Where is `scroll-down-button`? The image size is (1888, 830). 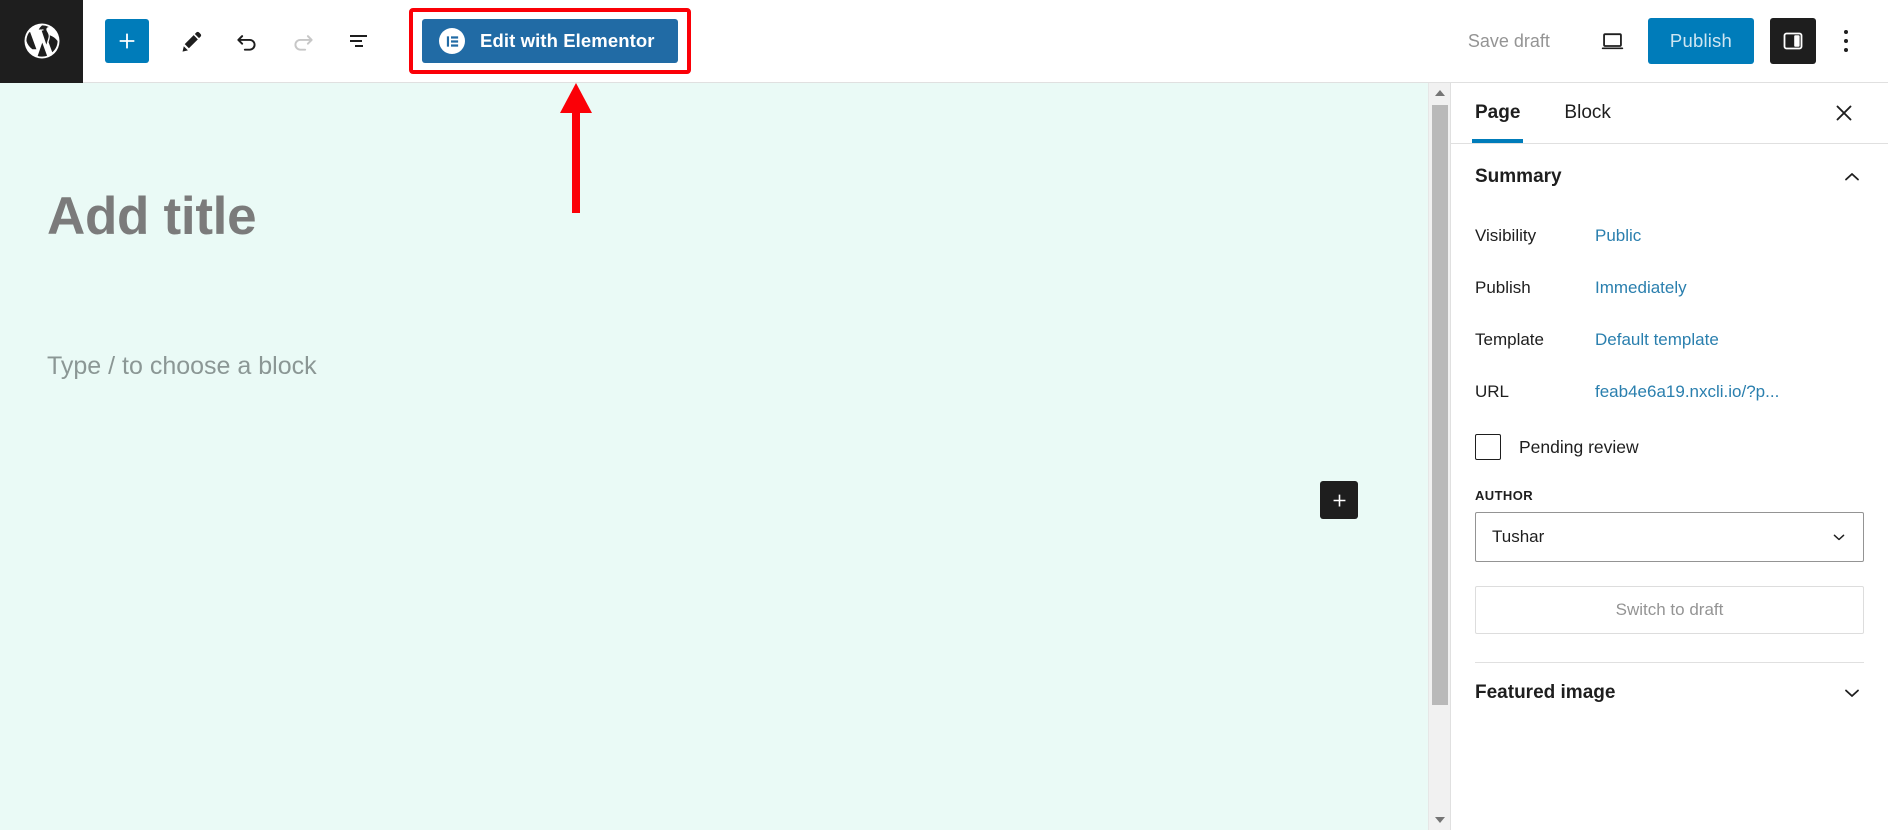 scroll-down-button is located at coordinates (1440, 820).